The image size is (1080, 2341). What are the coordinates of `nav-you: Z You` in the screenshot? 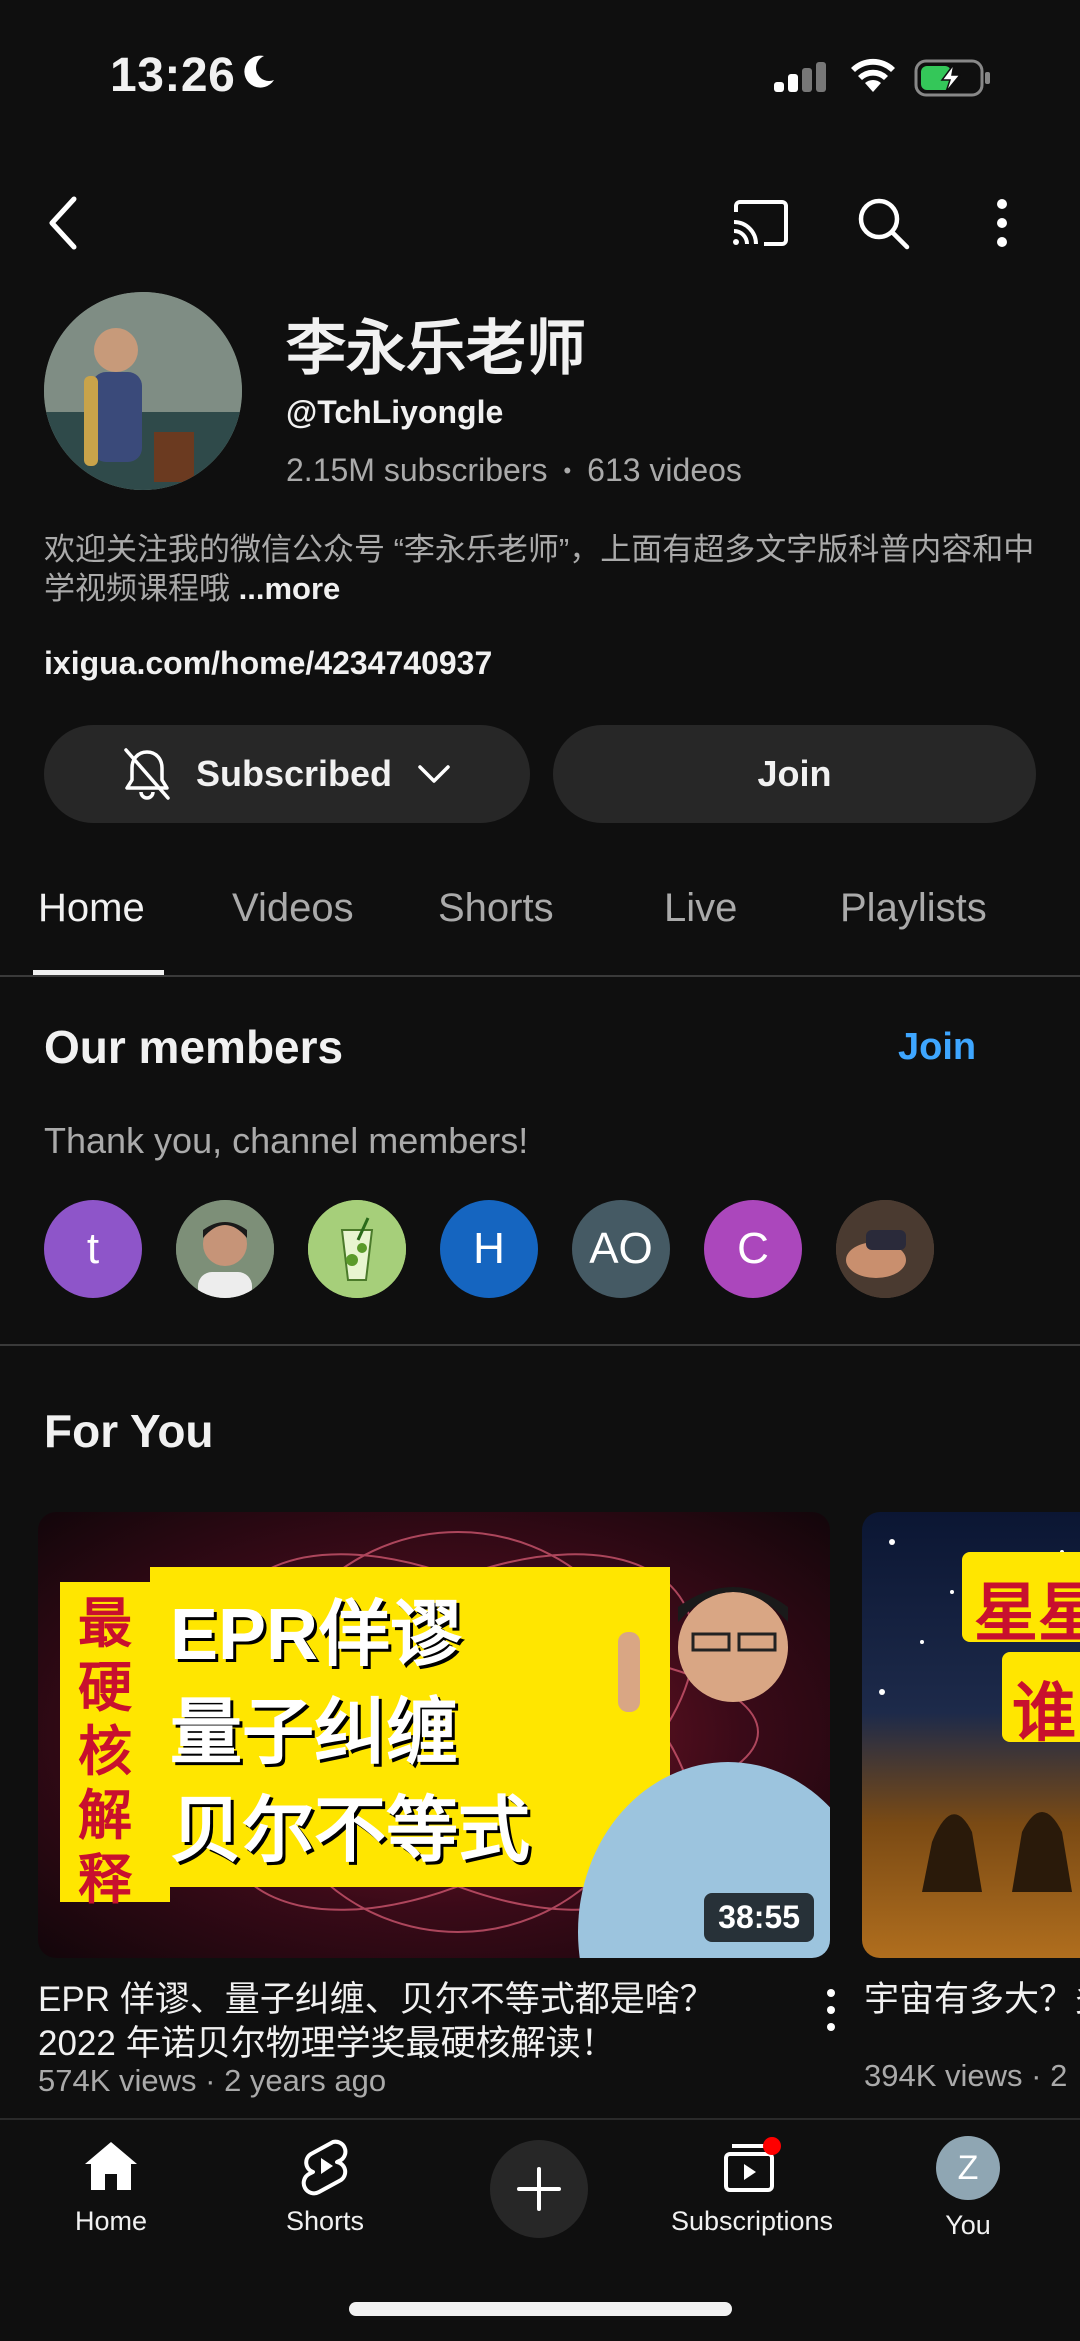 It's located at (968, 2188).